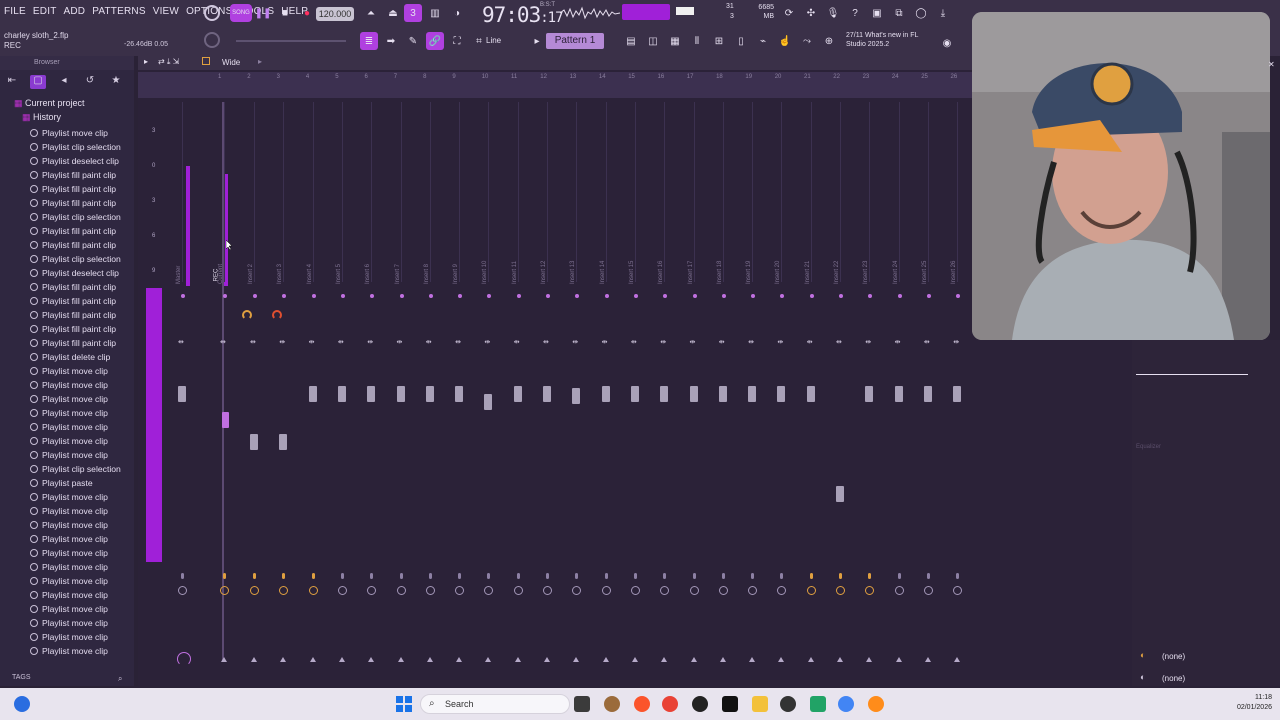 The height and width of the screenshot is (720, 1280). Describe the element at coordinates (921, 13) in the screenshot. I see `chat-icon: ◯` at that location.